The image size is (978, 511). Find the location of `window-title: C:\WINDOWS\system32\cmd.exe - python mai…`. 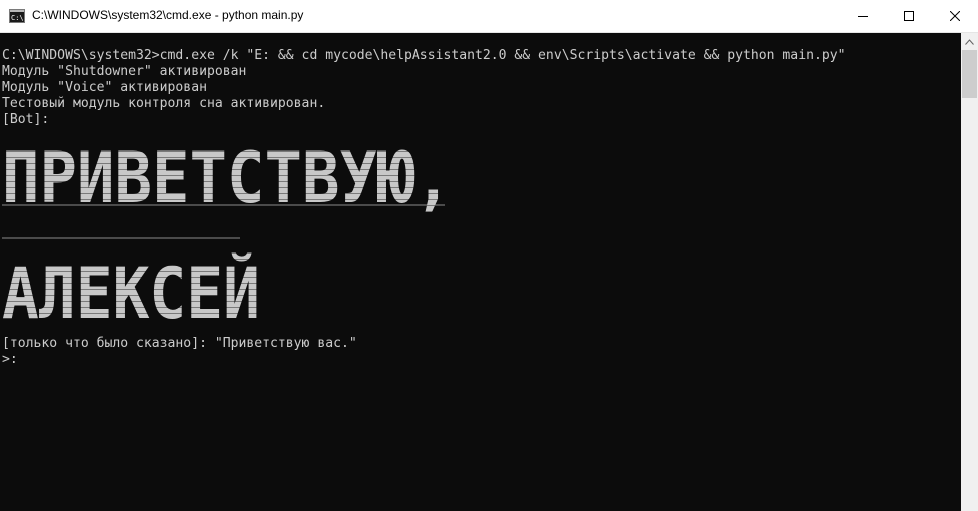

window-title: C:\WINDOWS\system32\cmd.exe - python mai… is located at coordinates (168, 15).